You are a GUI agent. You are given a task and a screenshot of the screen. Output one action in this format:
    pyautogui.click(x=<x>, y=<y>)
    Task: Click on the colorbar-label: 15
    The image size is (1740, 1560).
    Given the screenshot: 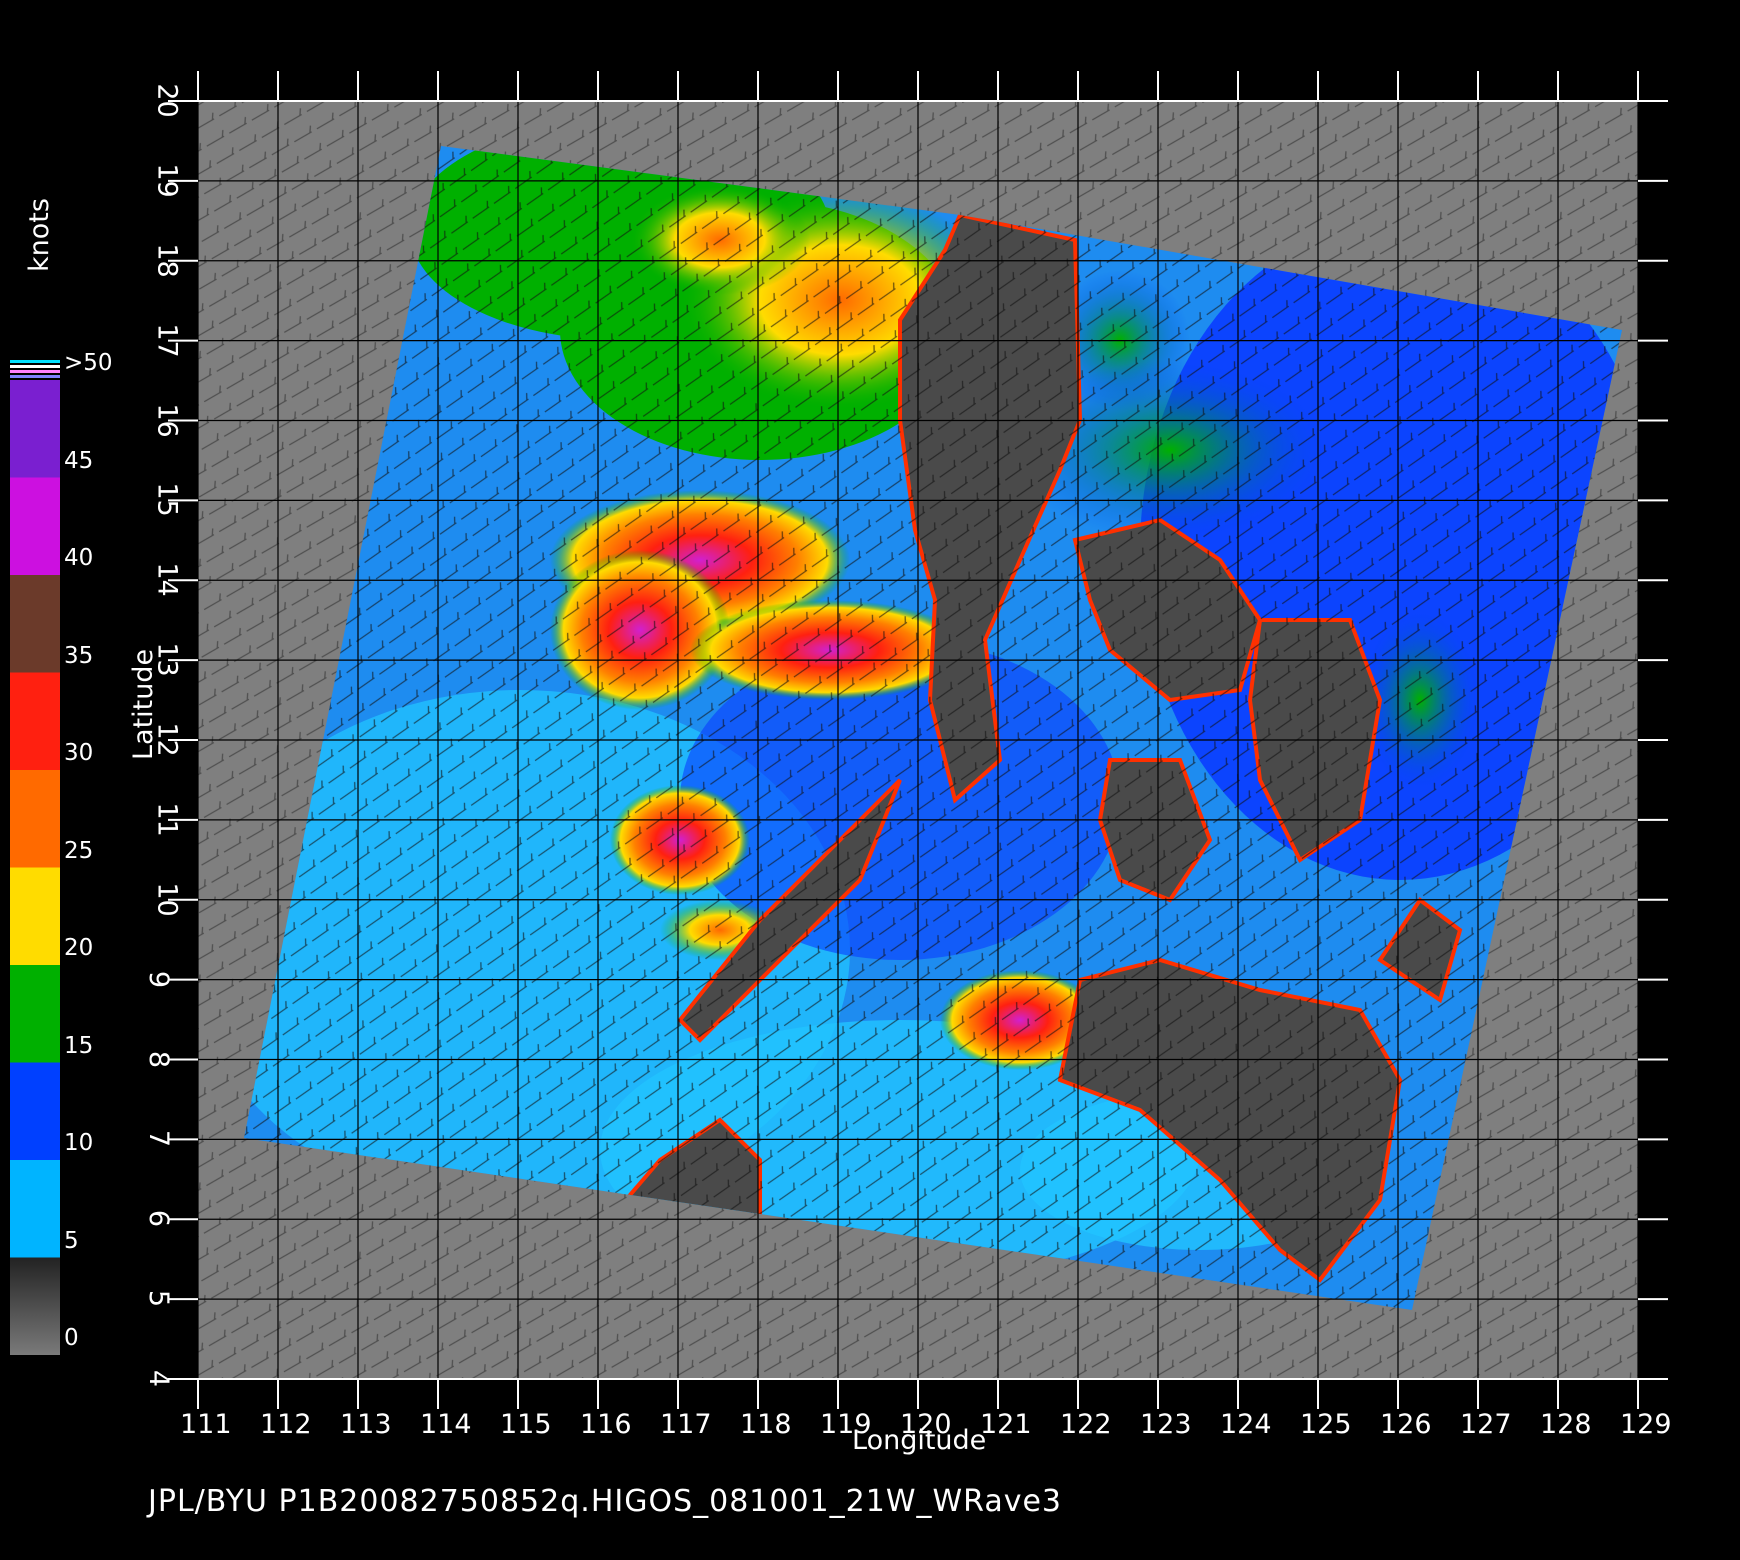 What is the action you would take?
    pyautogui.click(x=79, y=1045)
    